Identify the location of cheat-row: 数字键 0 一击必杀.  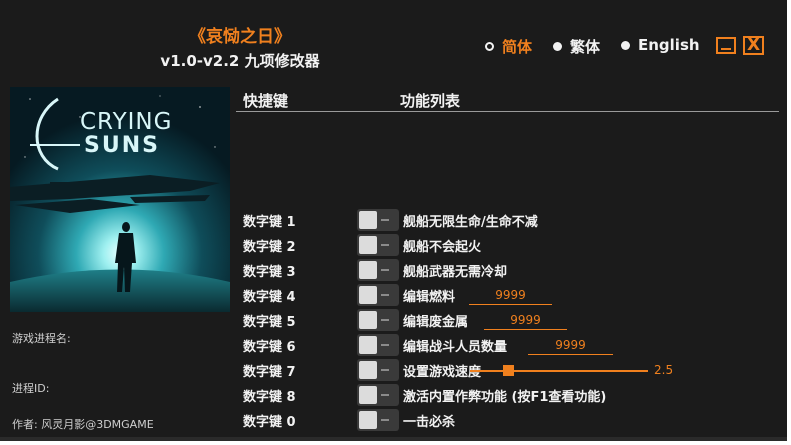
(393, 420).